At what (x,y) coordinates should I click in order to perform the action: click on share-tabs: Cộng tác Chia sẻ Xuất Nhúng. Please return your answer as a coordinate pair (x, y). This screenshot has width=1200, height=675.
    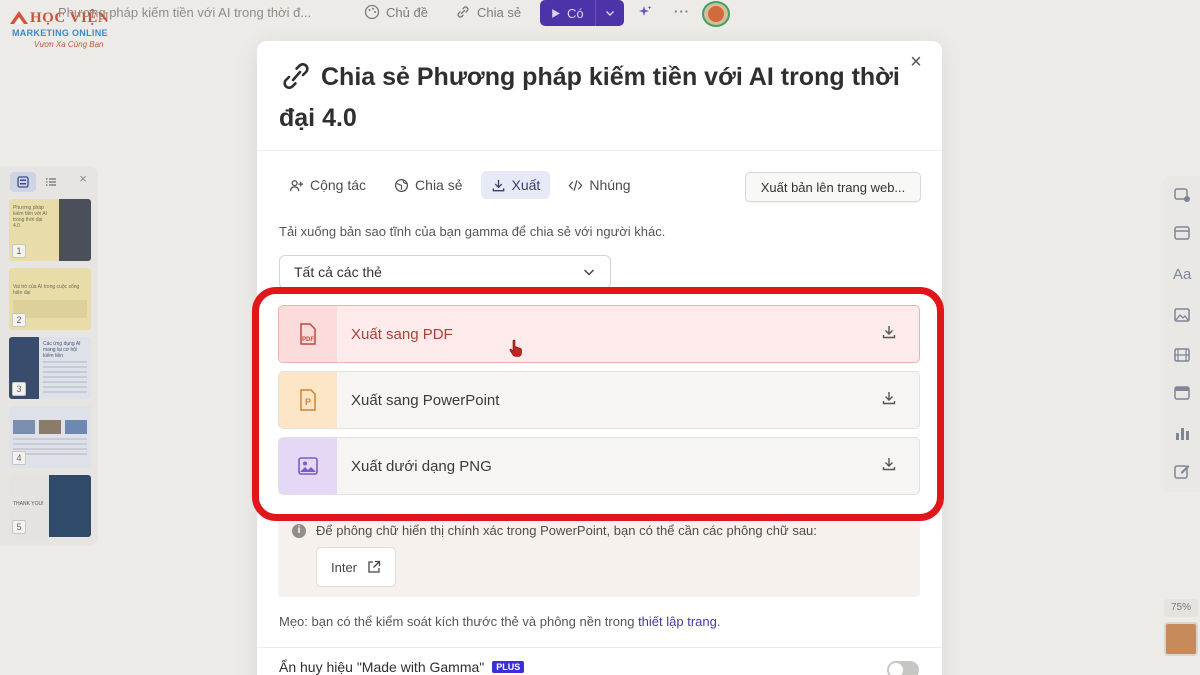
    Looking at the image, I should click on (460, 185).